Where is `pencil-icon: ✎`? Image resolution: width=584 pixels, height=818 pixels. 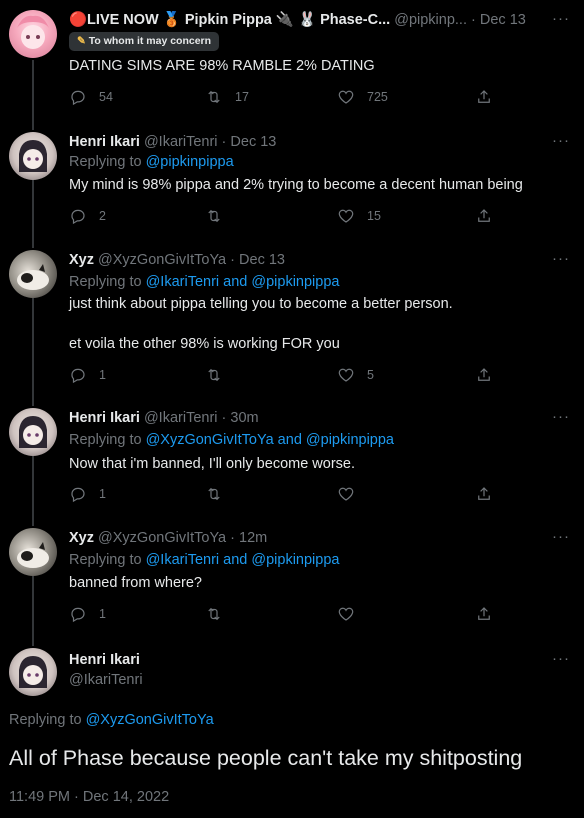 pencil-icon: ✎ is located at coordinates (81, 41).